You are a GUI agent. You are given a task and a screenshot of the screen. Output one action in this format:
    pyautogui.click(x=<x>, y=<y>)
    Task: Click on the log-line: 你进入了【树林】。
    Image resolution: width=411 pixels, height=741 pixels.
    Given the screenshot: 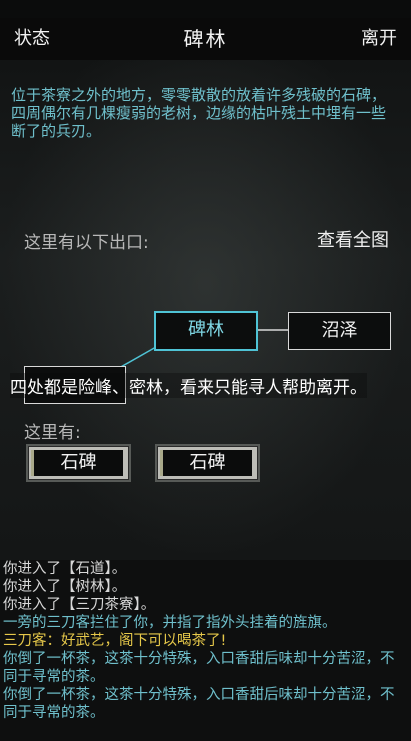 What is the action you would take?
    pyautogui.click(x=65, y=587)
    